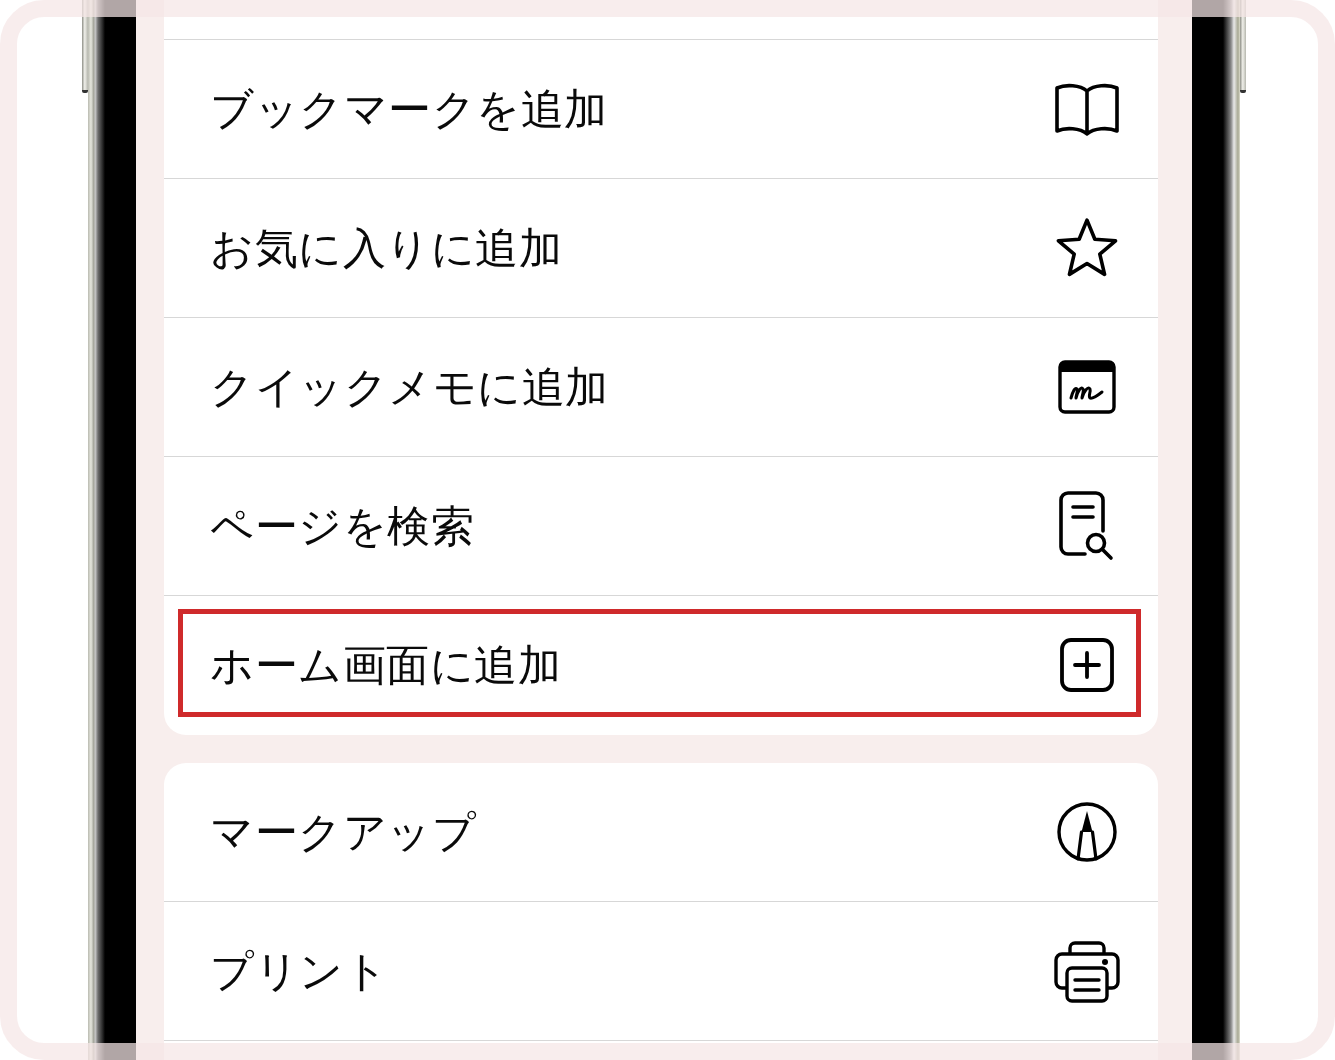 The image size is (1335, 1060). Describe the element at coordinates (1087, 832) in the screenshot. I see `pen-circle-icon` at that location.